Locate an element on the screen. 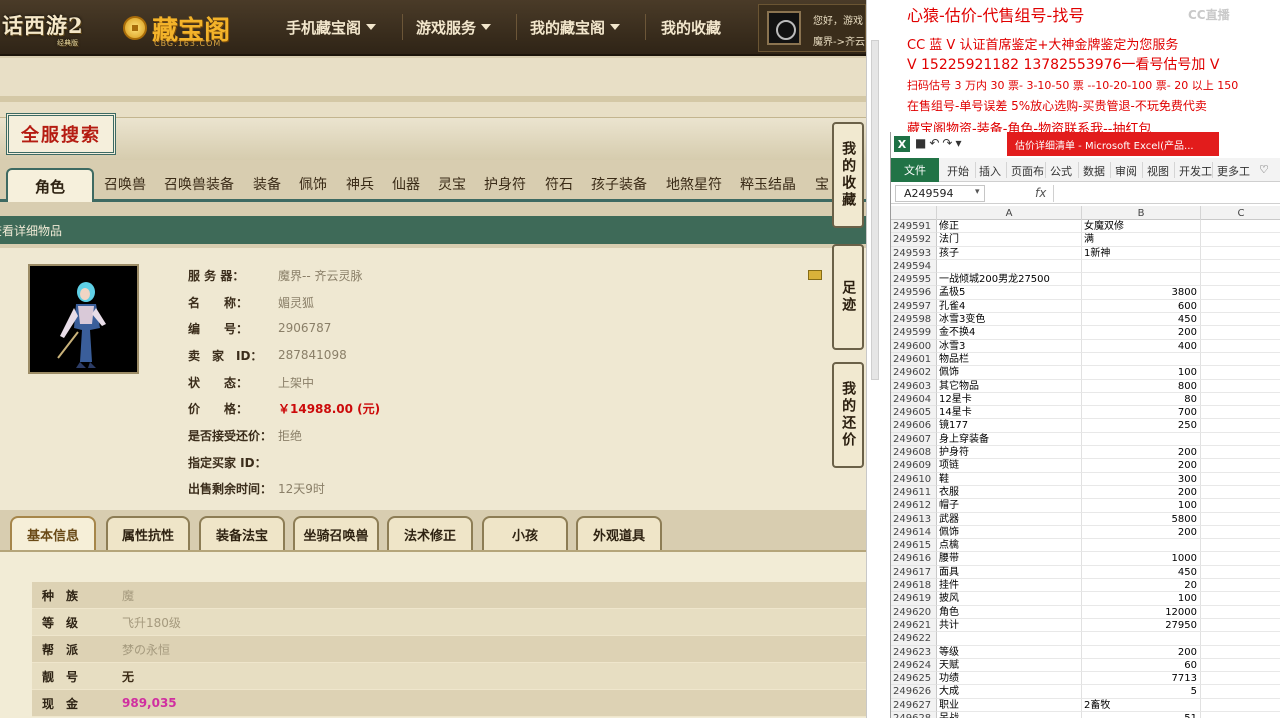 Image resolution: width=1280 pixels, height=718 pixels. ribbon-tab-review: 审阅 is located at coordinates (1126, 171).